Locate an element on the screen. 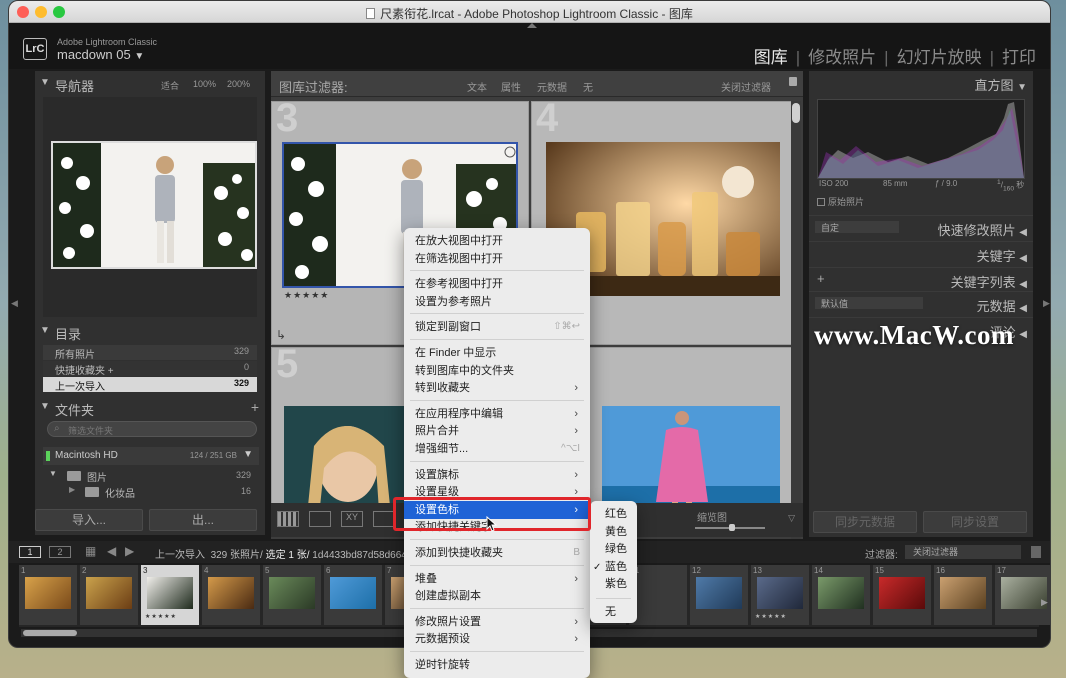 This screenshot has height=678, width=1066. context-menu-item: 增强细节... ^⌥I is located at coordinates (497, 449).